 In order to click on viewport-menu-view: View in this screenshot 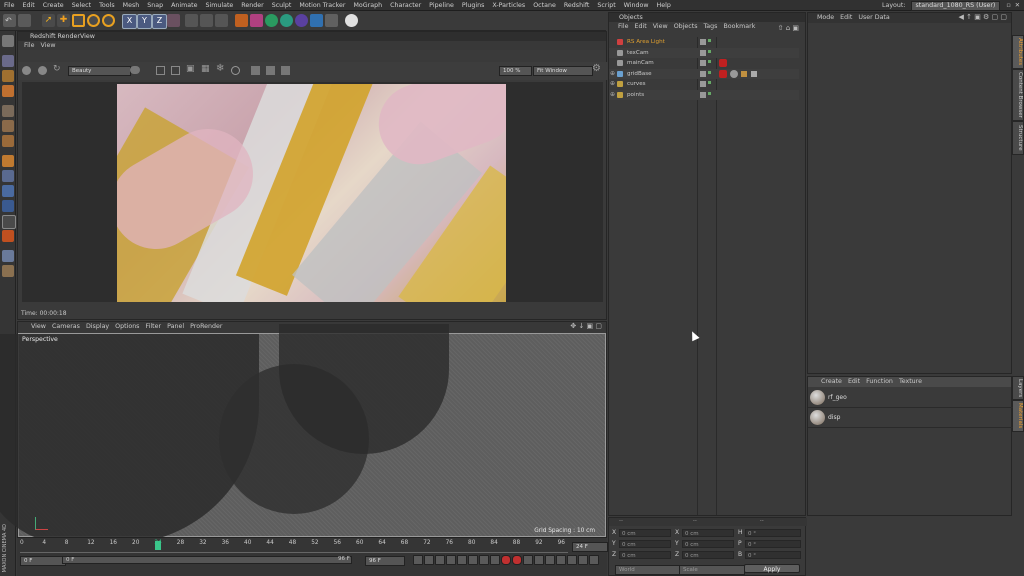, I will do `click(38, 326)`.